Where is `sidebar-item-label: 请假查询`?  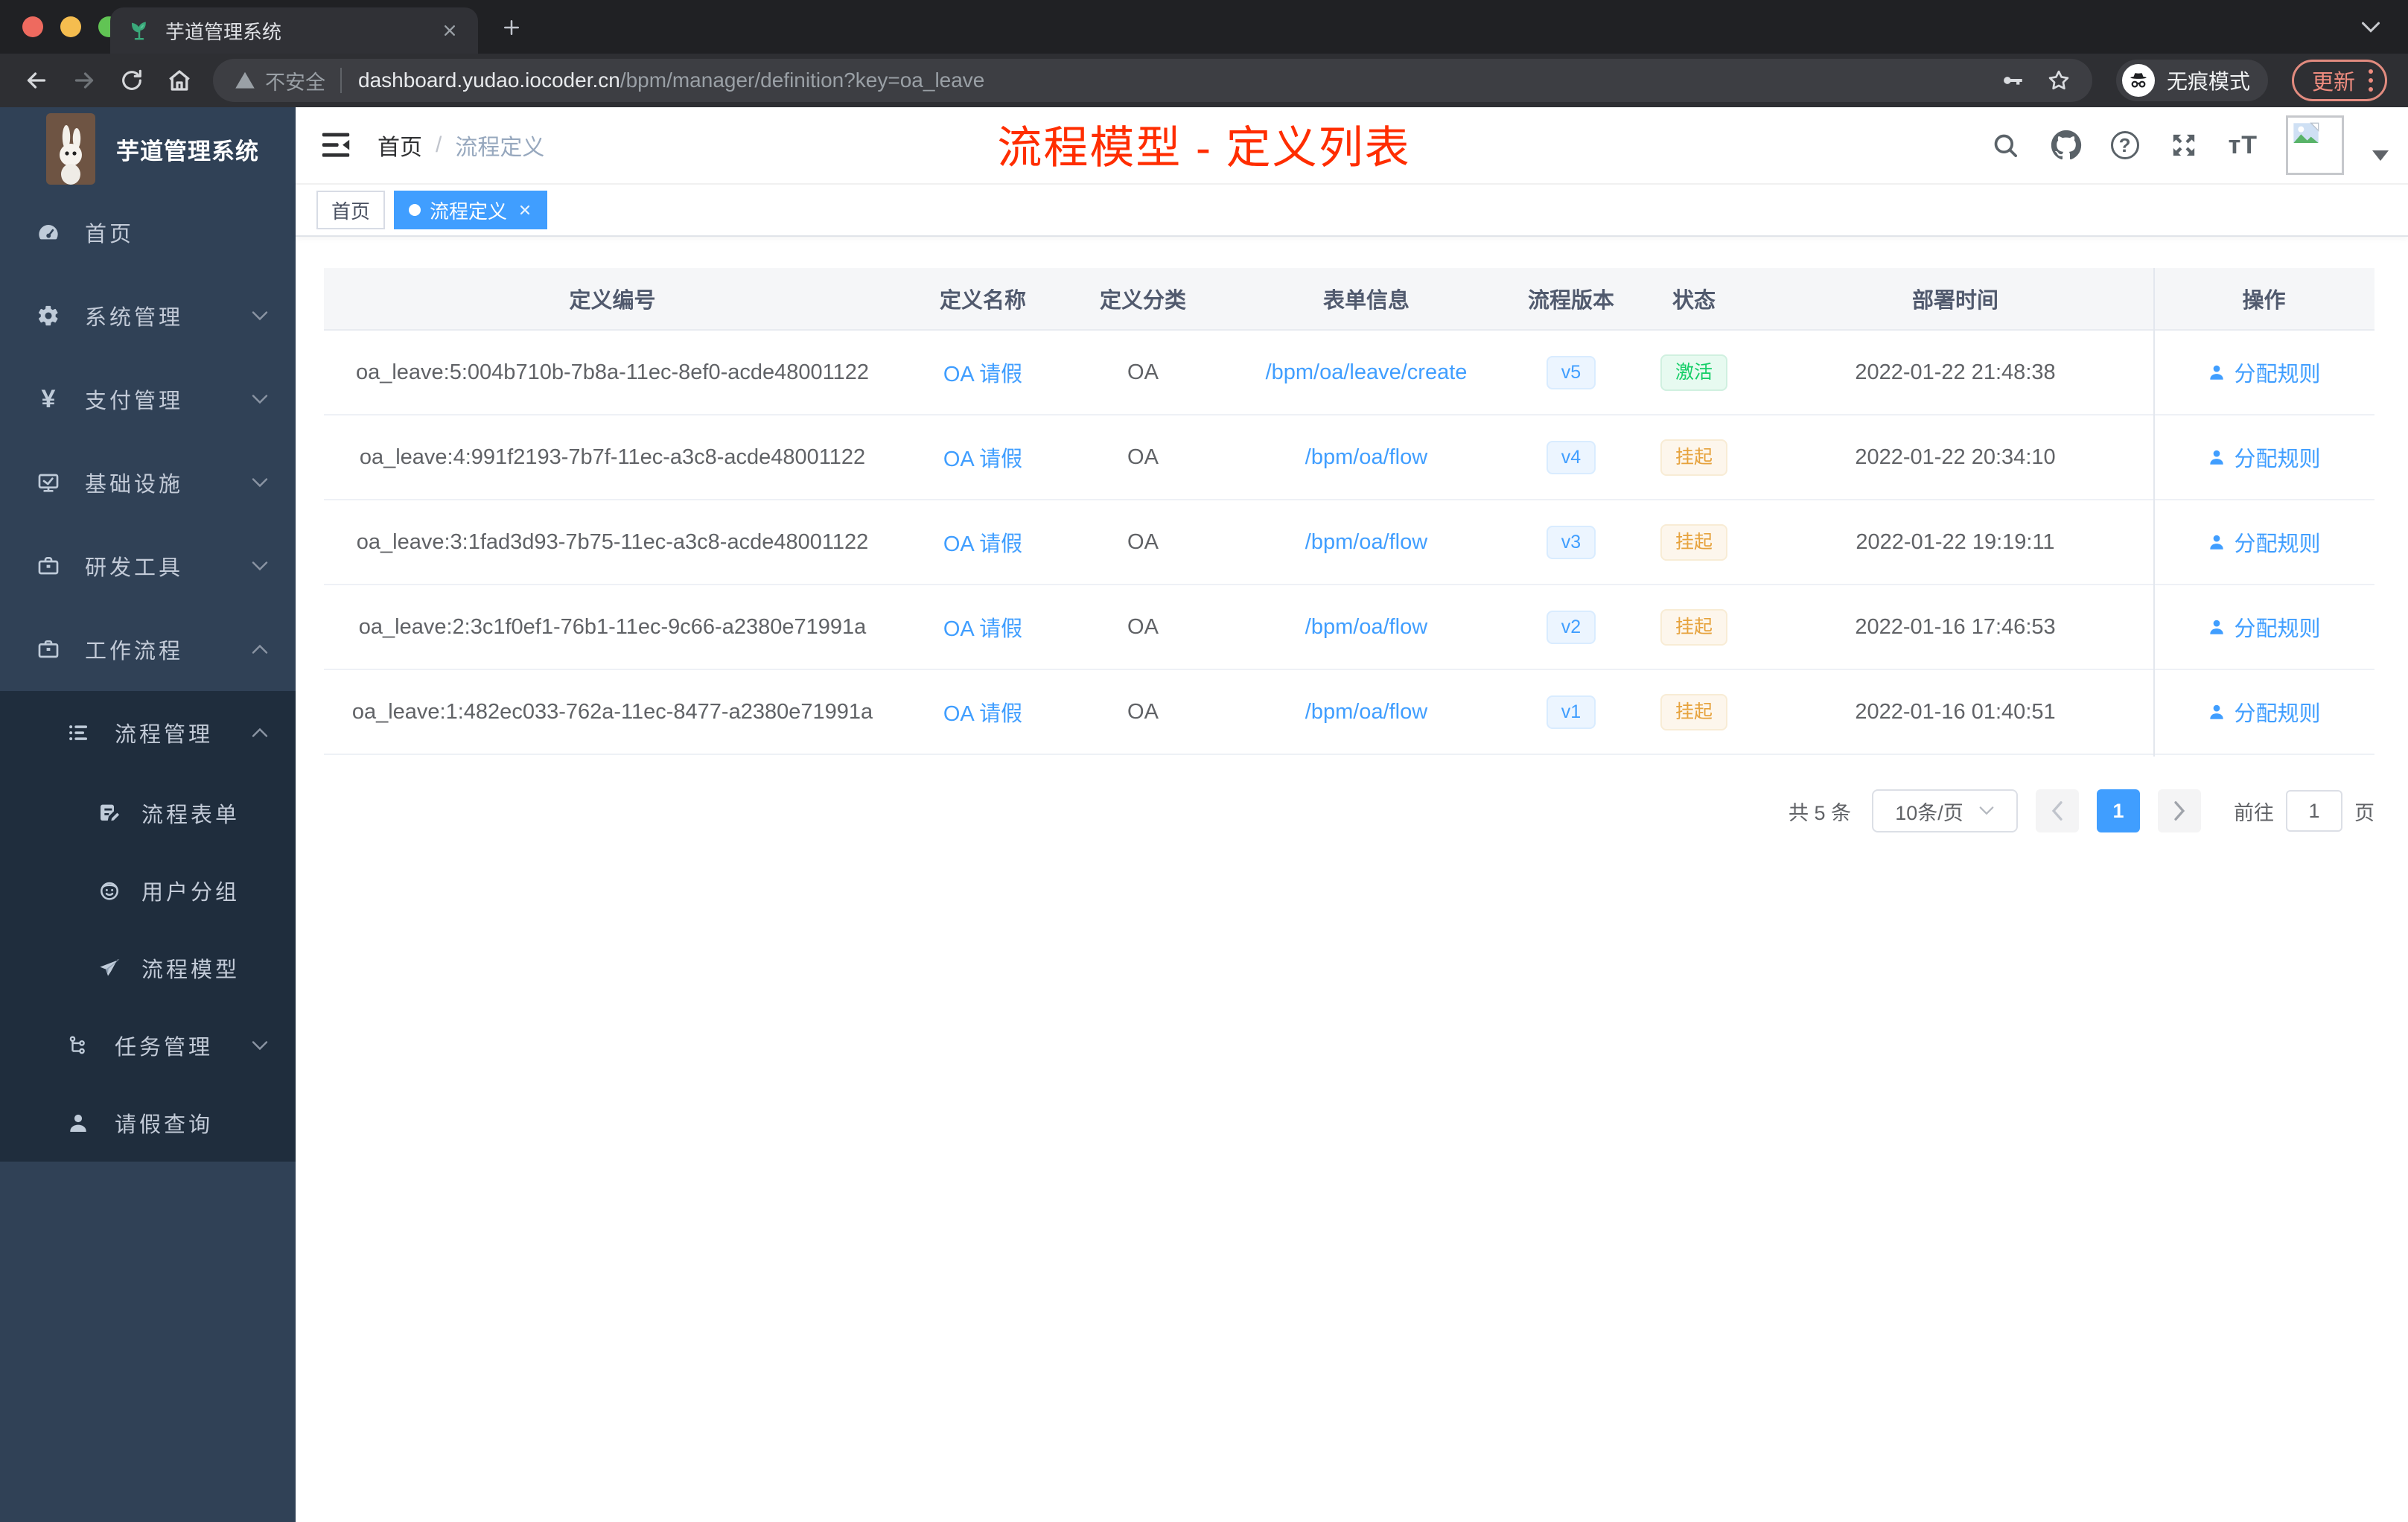
sidebar-item-label: 请假查询 is located at coordinates (164, 1125).